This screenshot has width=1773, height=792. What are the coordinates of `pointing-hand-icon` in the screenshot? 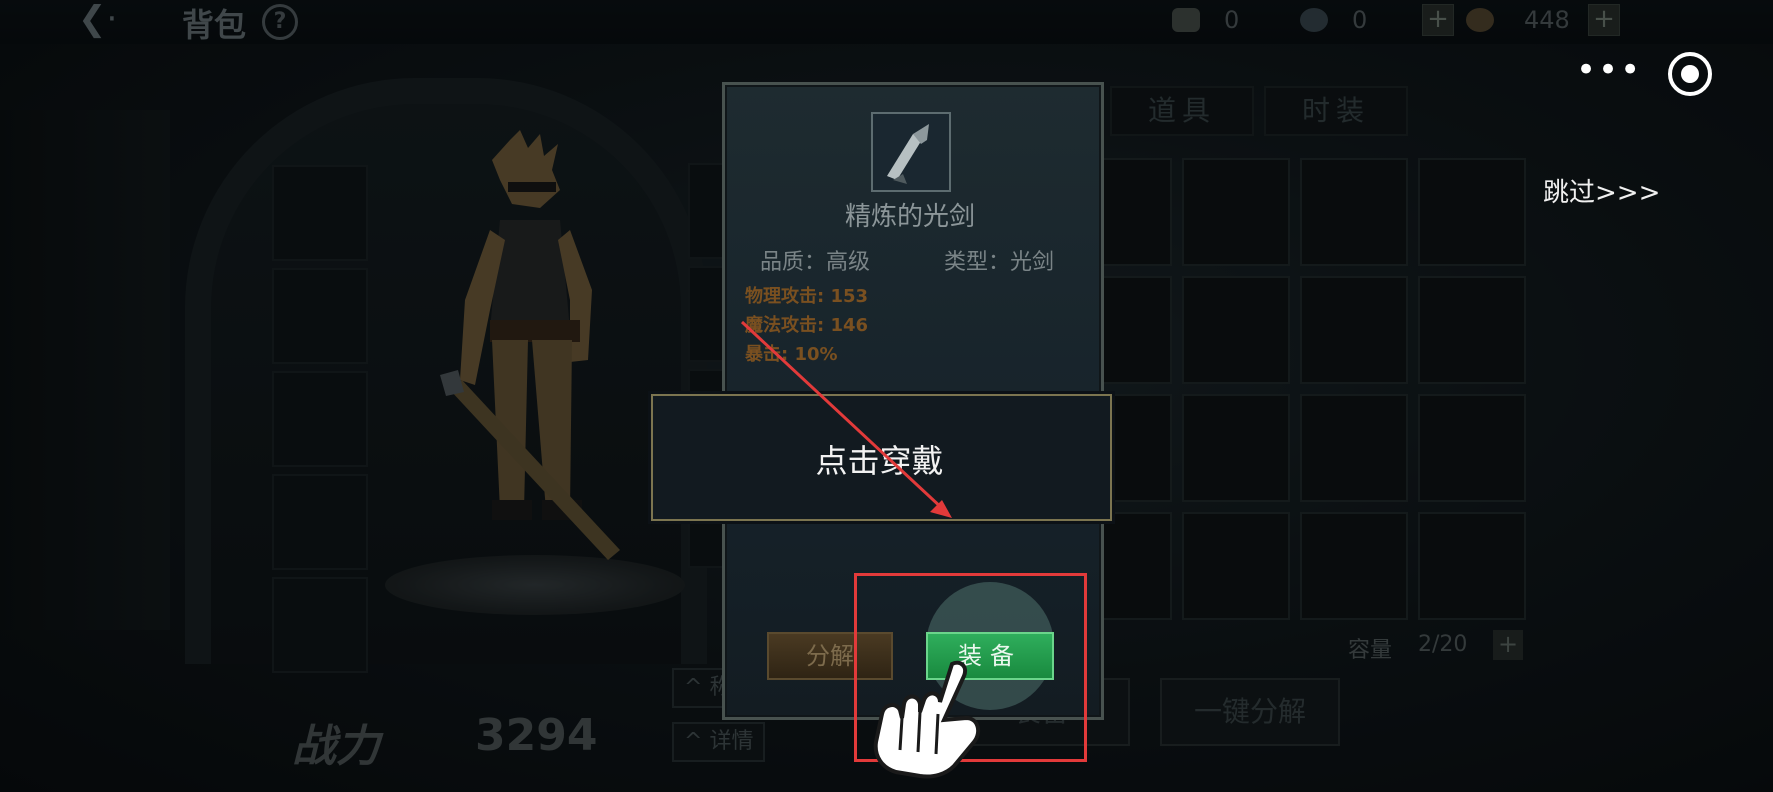 It's located at (927, 719).